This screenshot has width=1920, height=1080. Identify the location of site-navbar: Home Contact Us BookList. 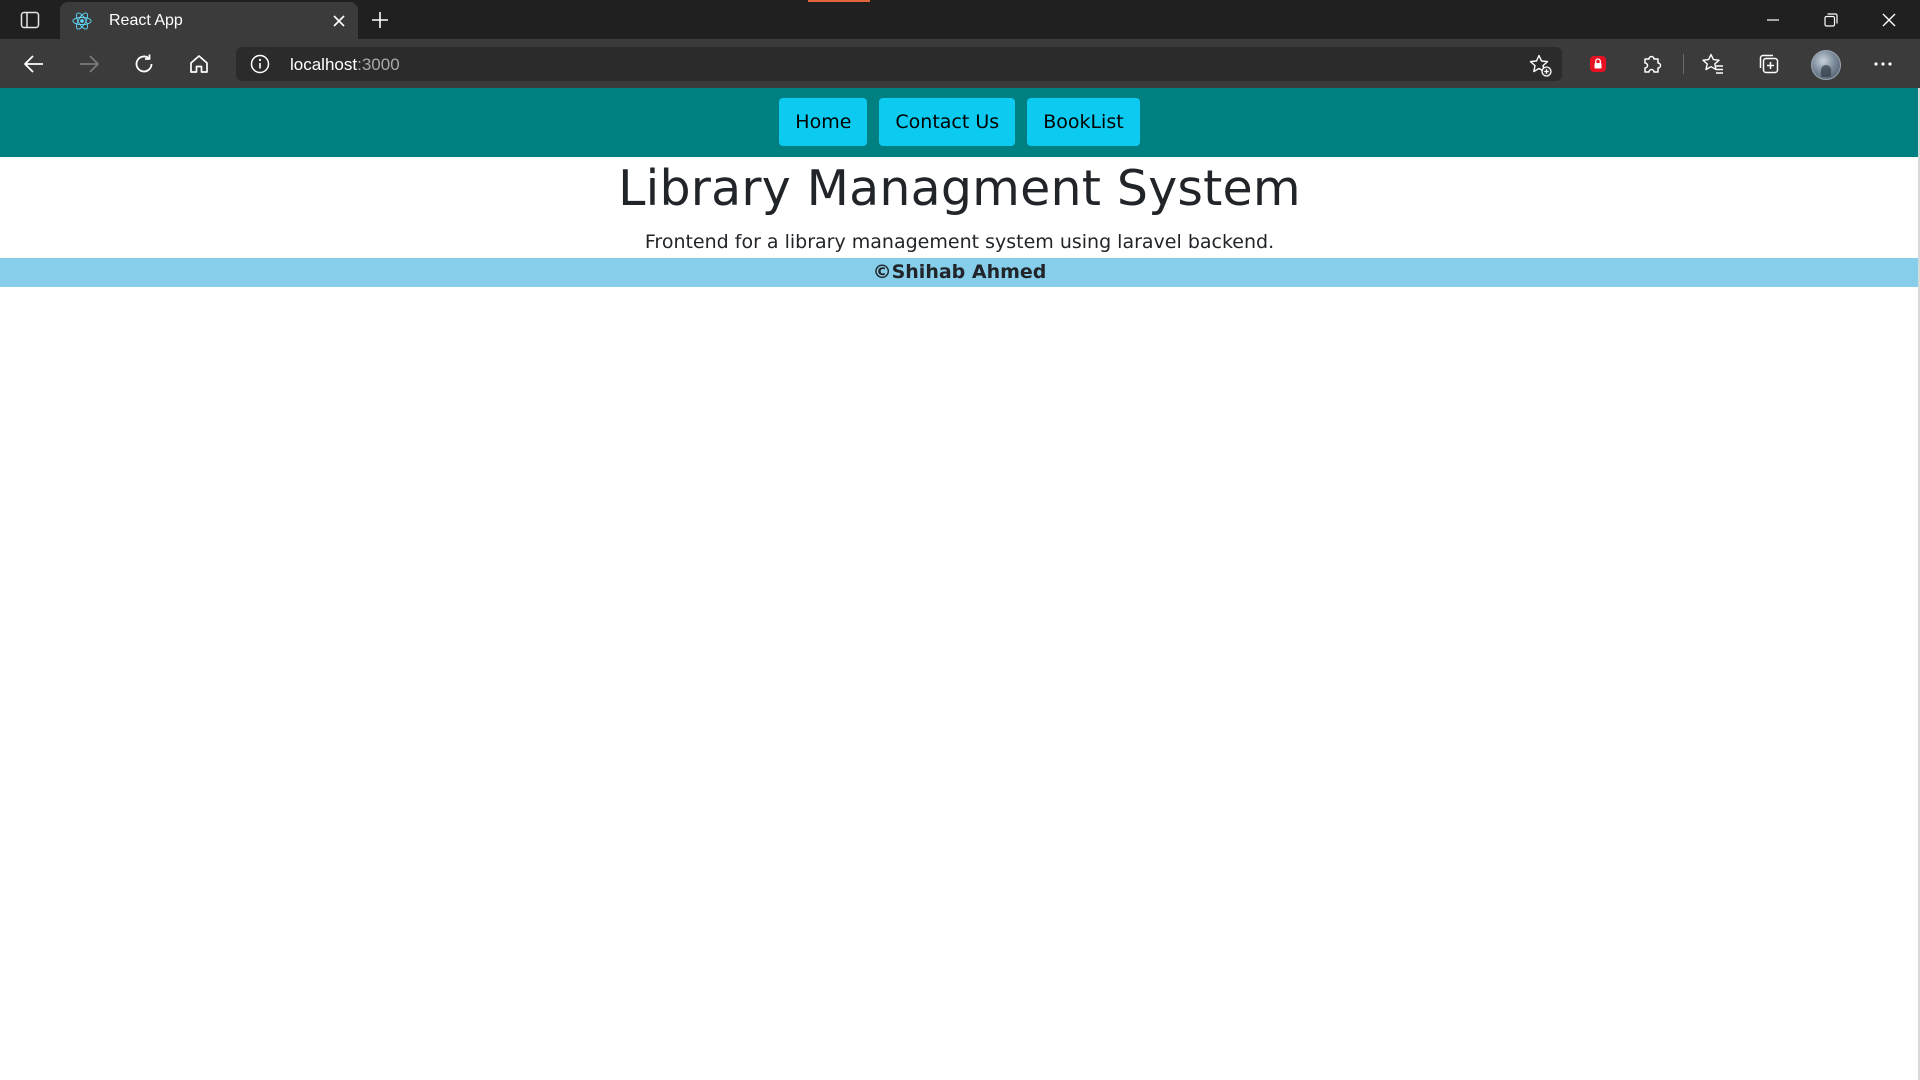
(959, 122).